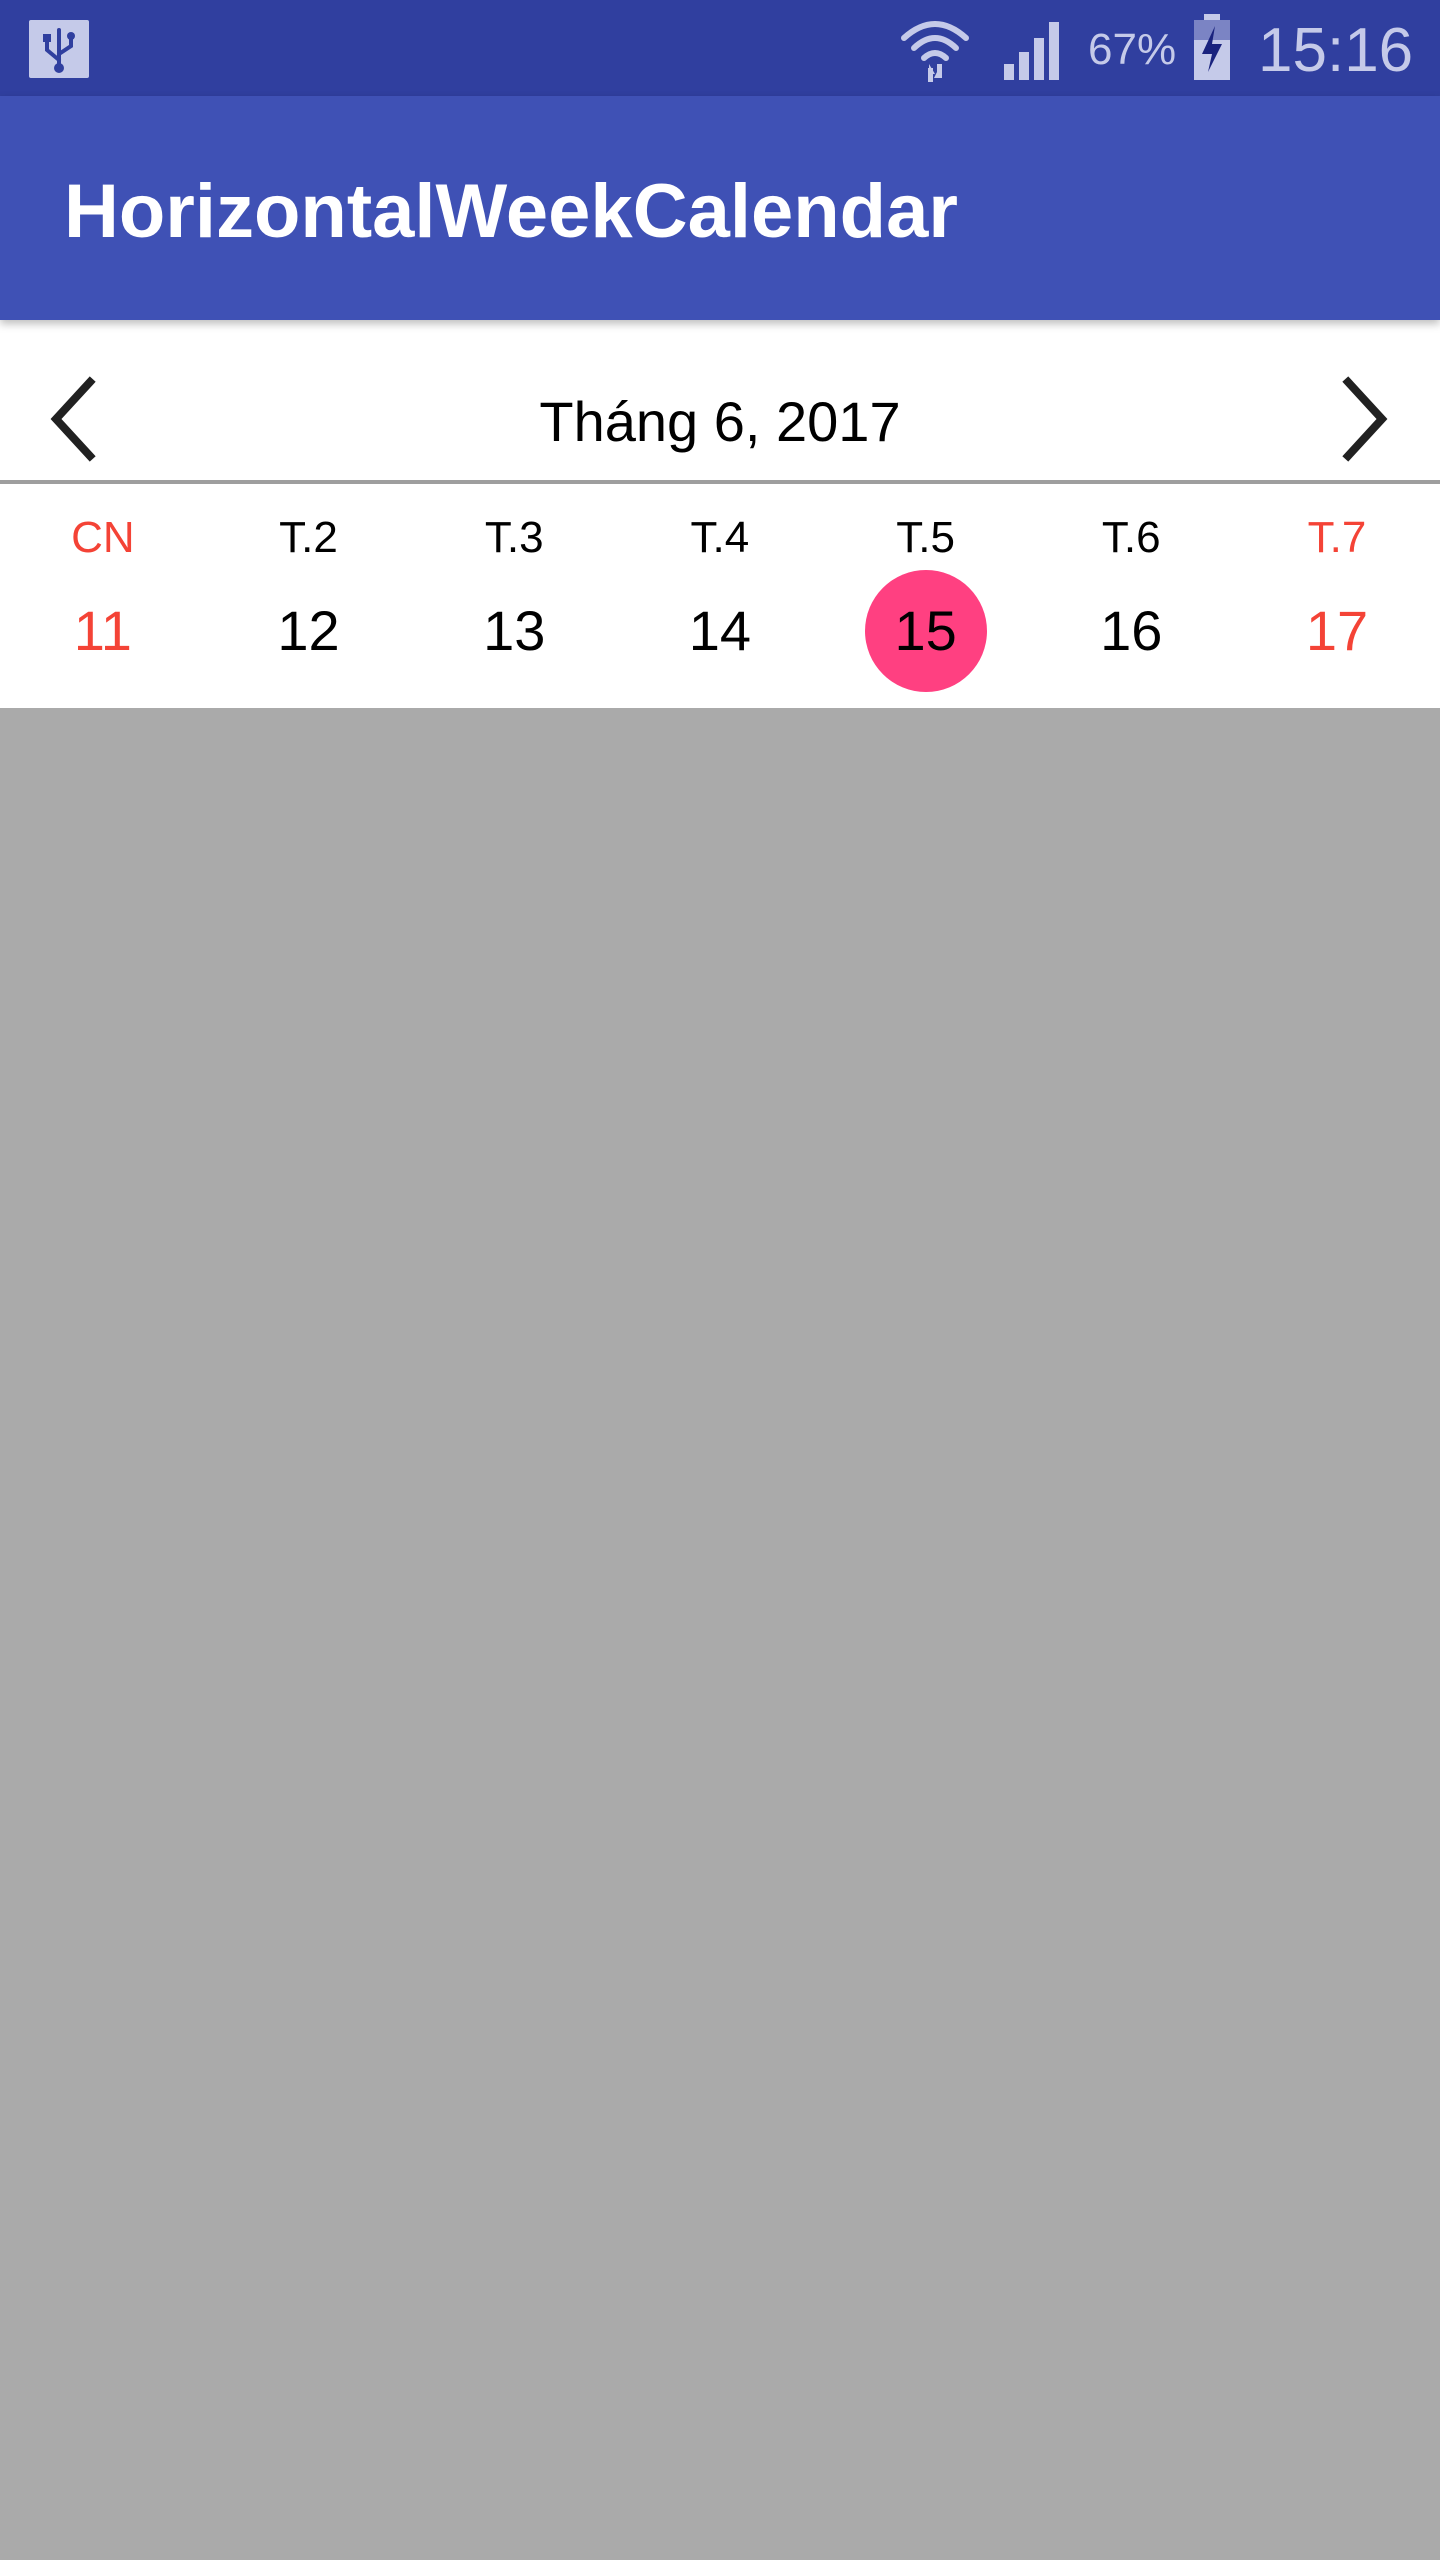  I want to click on day-number-wrap: 12, so click(309, 631).